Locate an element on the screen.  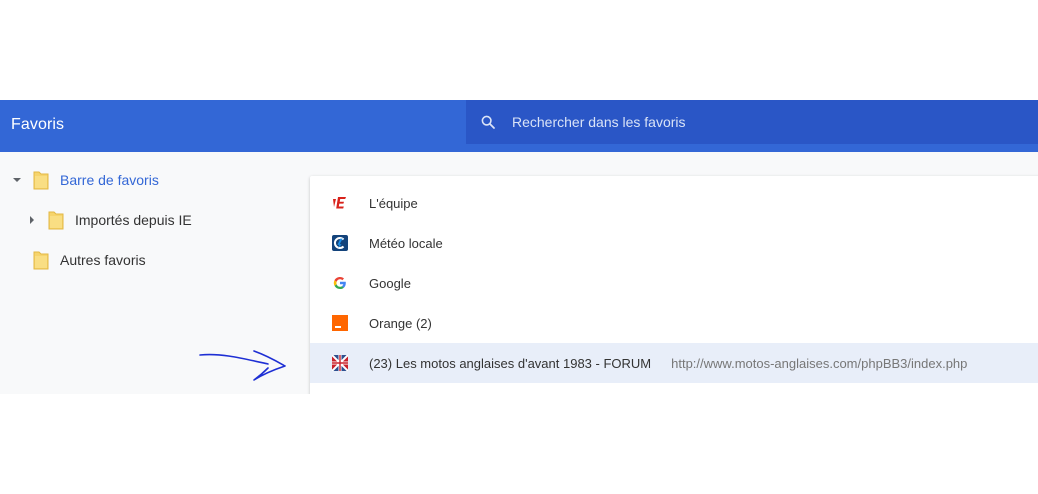
meteo-favicon is located at coordinates (340, 243).